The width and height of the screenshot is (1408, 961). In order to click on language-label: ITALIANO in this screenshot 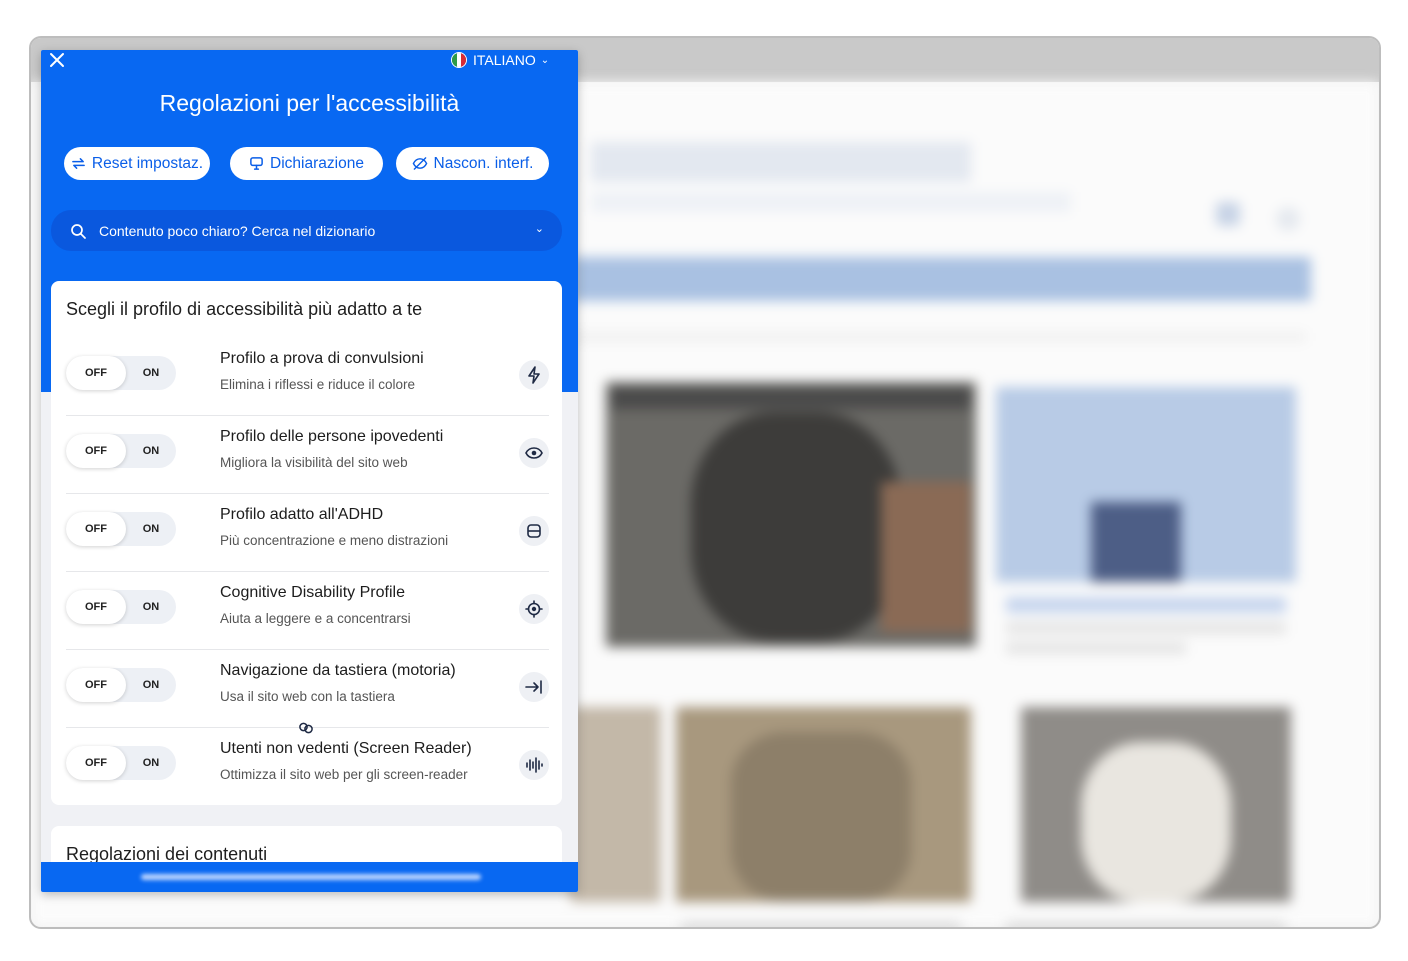, I will do `click(504, 60)`.